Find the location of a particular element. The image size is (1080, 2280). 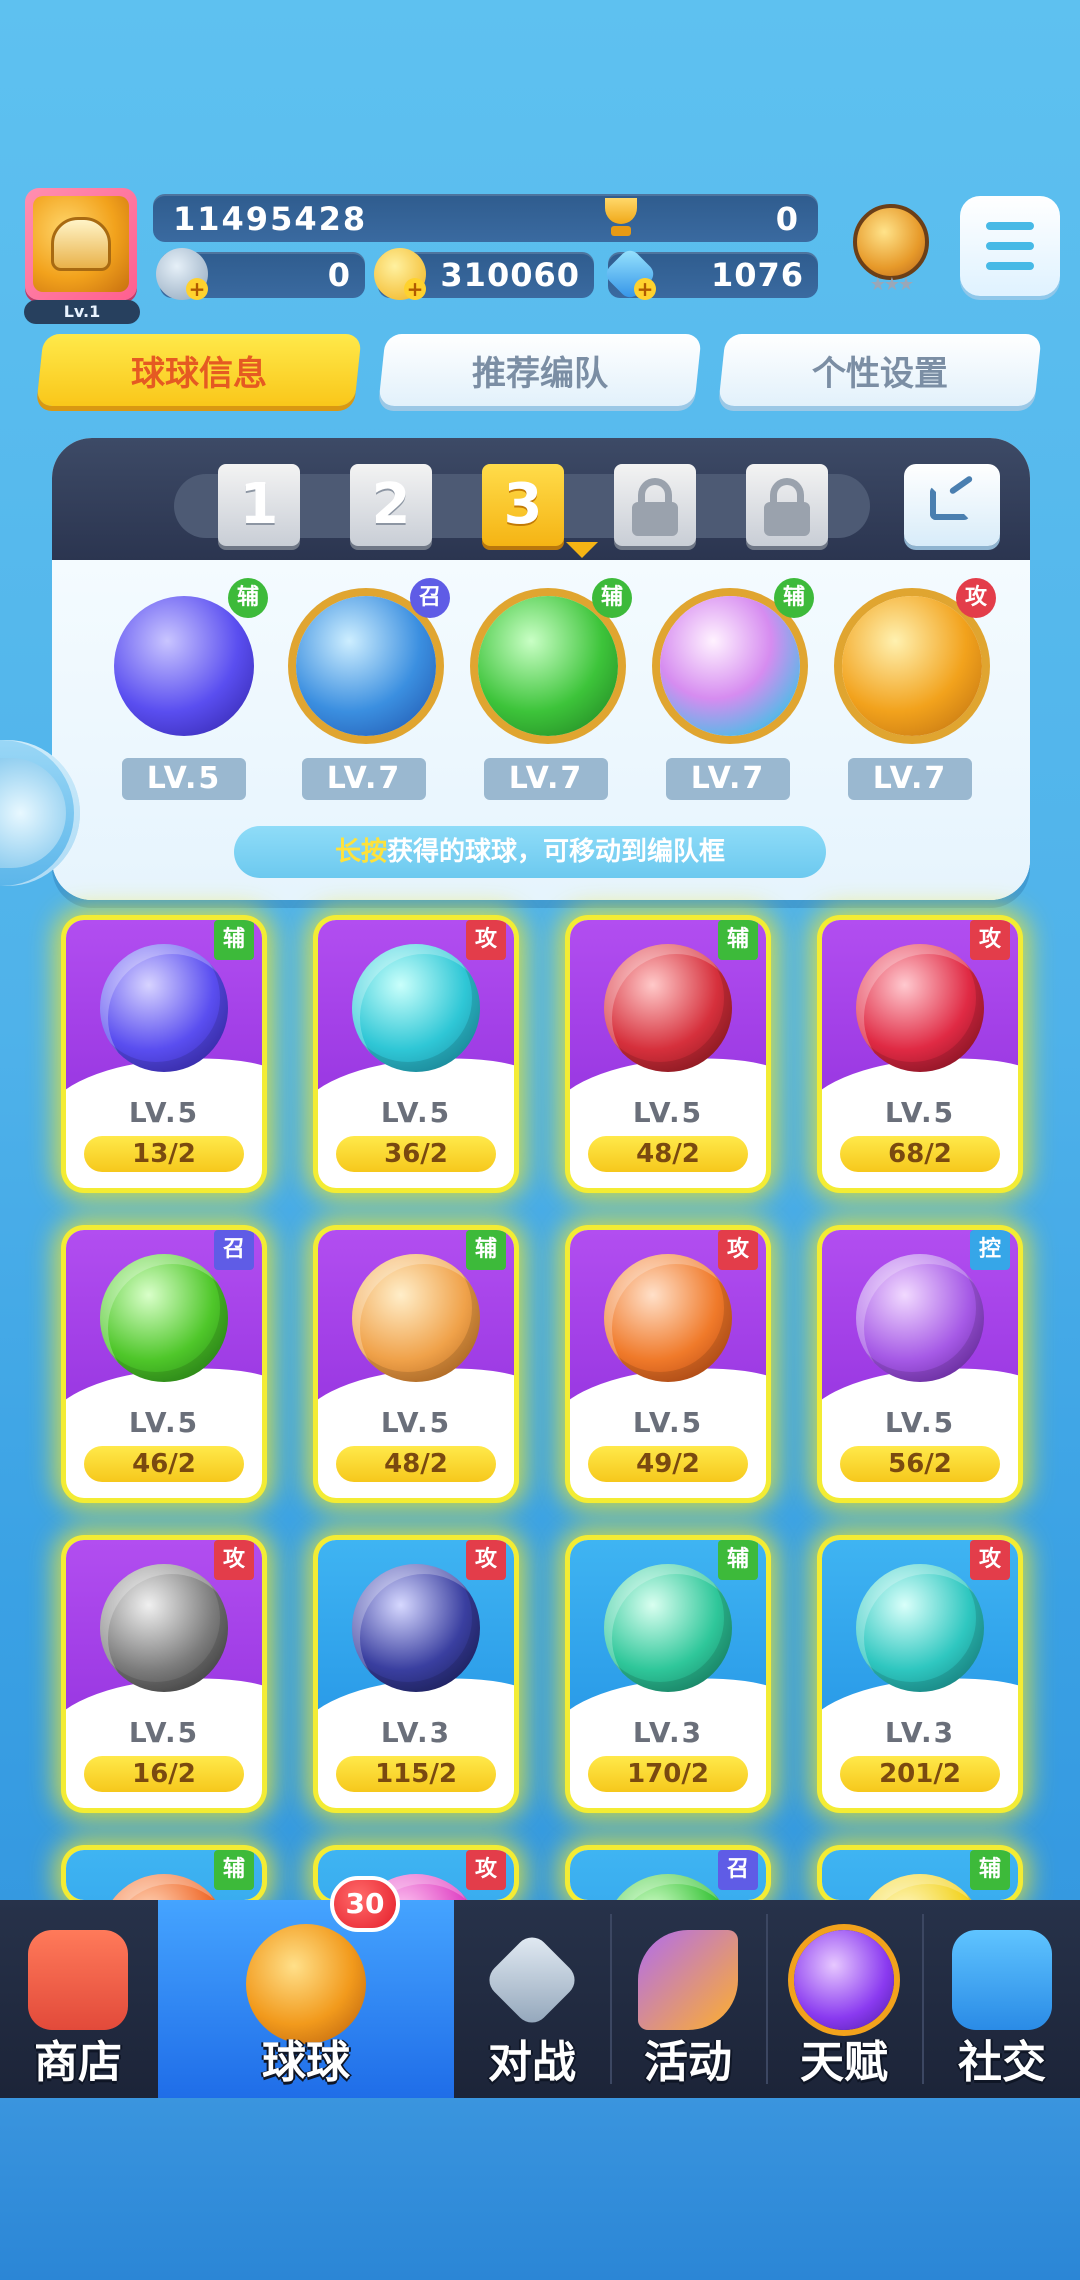

nav-events: 活动 is located at coordinates (688, 1999).